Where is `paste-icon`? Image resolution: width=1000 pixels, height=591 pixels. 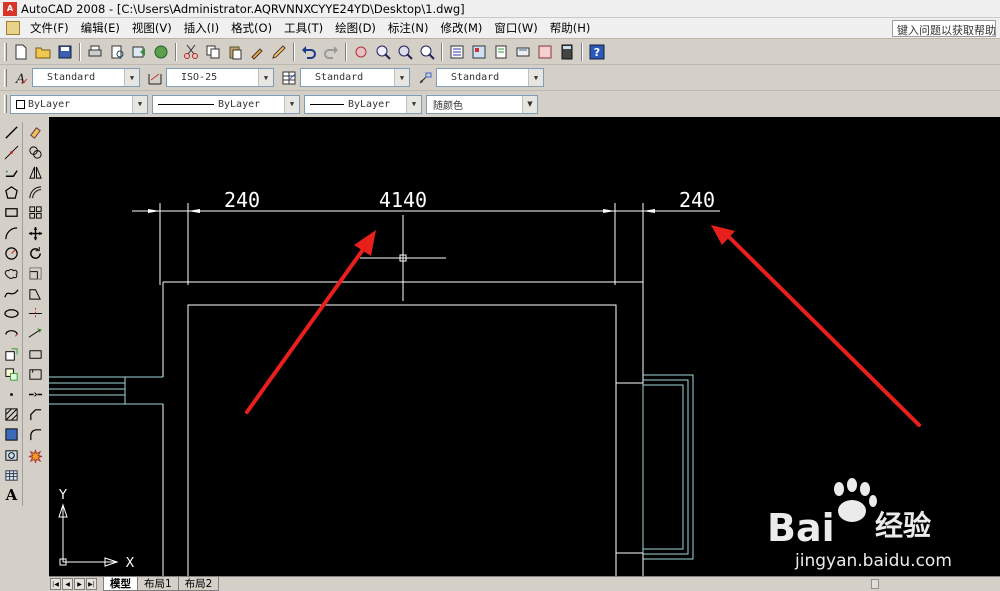
paste-icon is located at coordinates (235, 52).